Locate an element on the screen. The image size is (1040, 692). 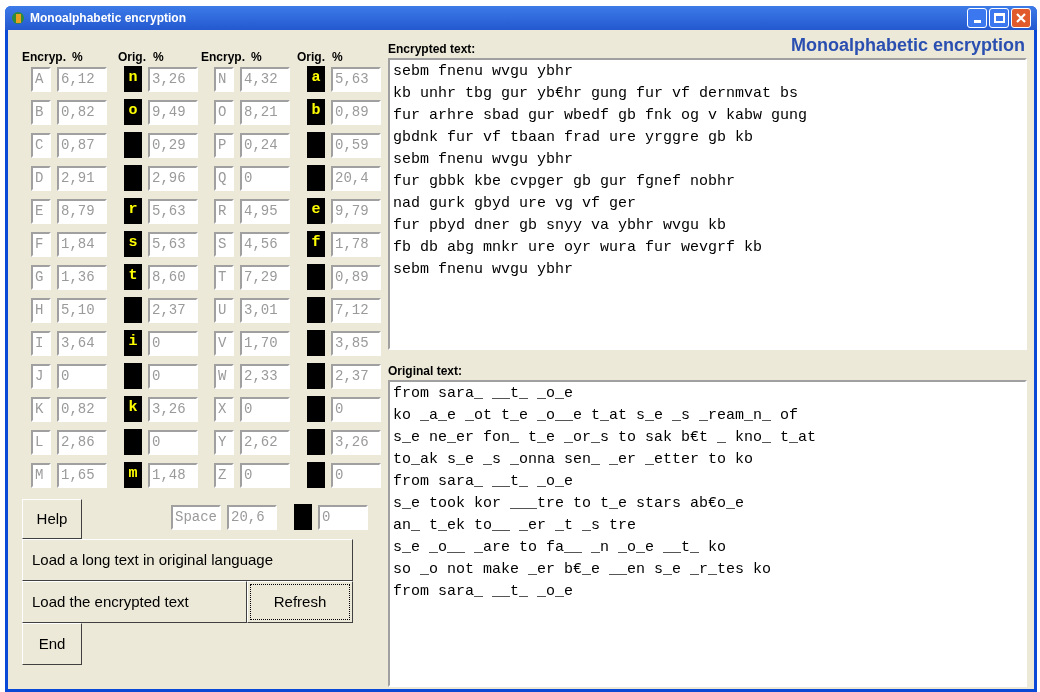
encrypted-letter: H is located at coordinates (41, 310).